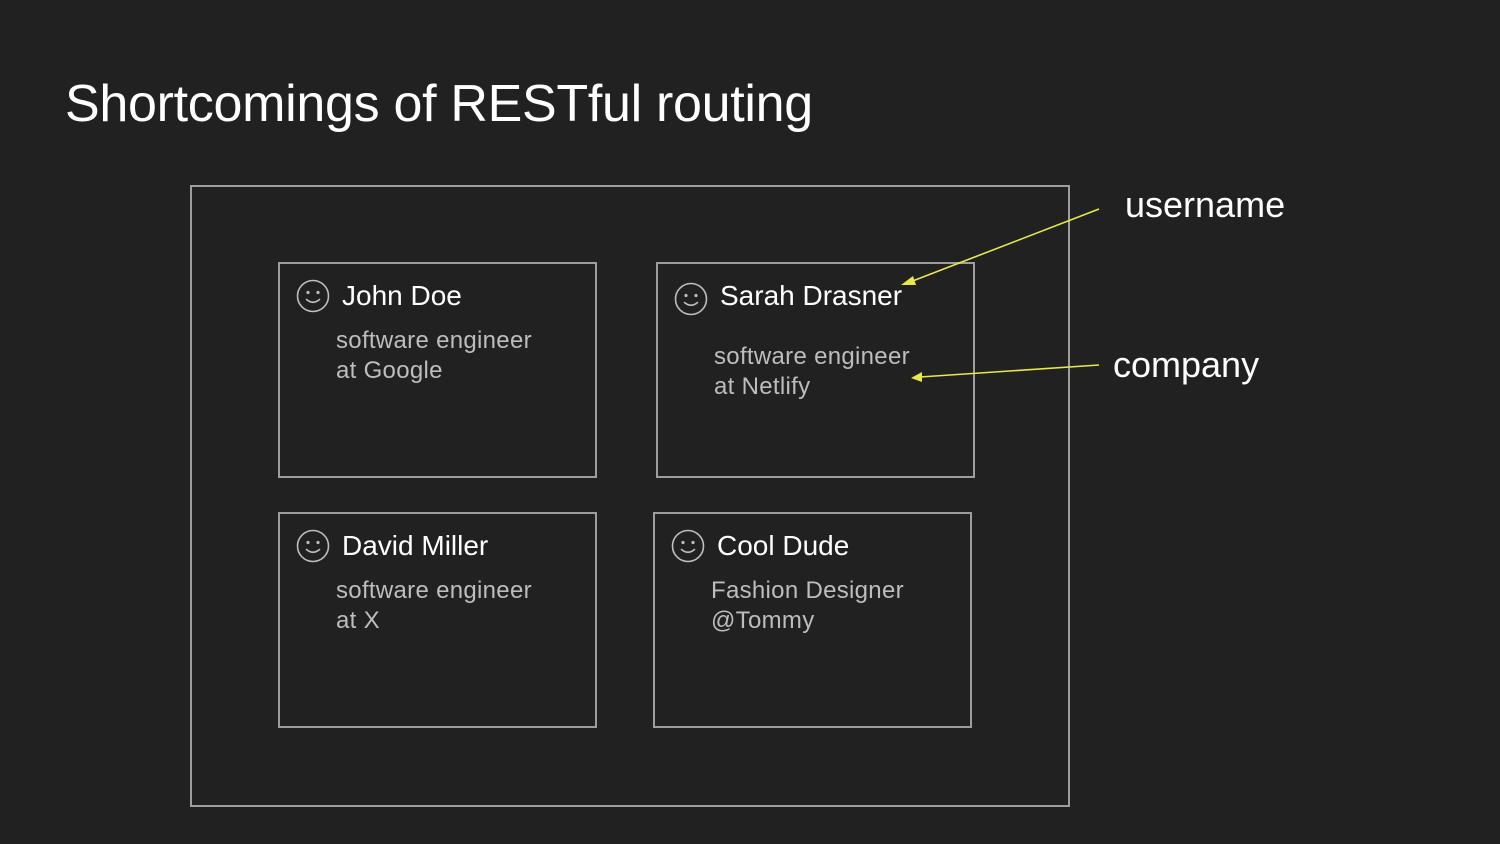 This screenshot has width=1500, height=844. I want to click on slide-title: Shortcomings of RESTful routing, so click(439, 104).